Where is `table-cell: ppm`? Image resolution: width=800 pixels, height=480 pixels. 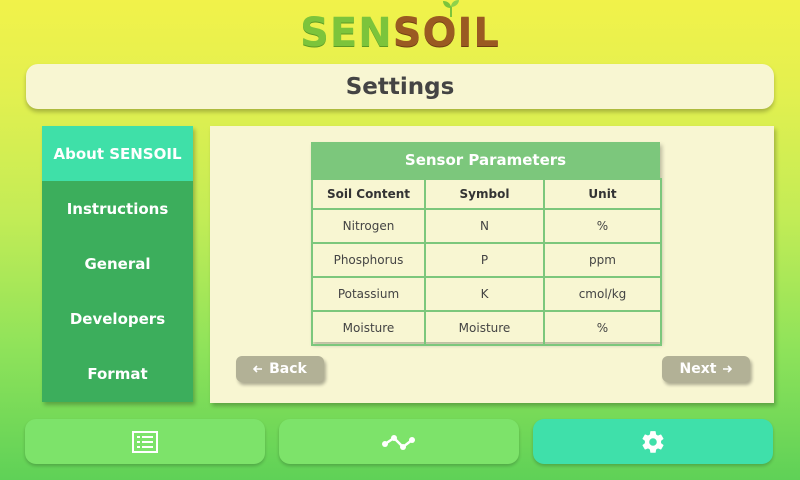
table-cell: ppm is located at coordinates (602, 260).